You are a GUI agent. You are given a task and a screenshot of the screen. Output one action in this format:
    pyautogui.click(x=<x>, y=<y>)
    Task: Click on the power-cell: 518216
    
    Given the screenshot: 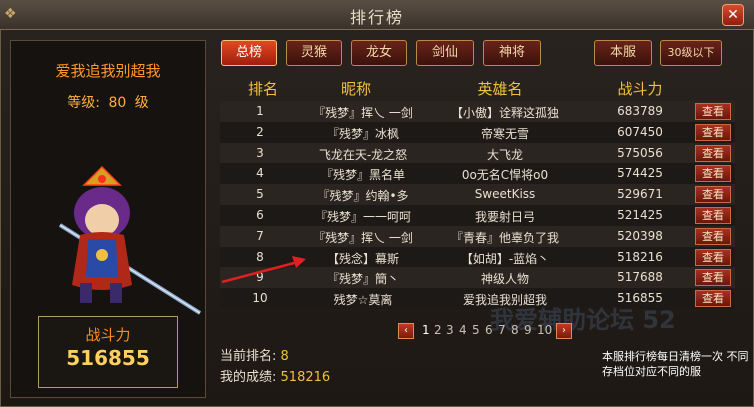 What is the action you would take?
    pyautogui.click(x=640, y=256)
    